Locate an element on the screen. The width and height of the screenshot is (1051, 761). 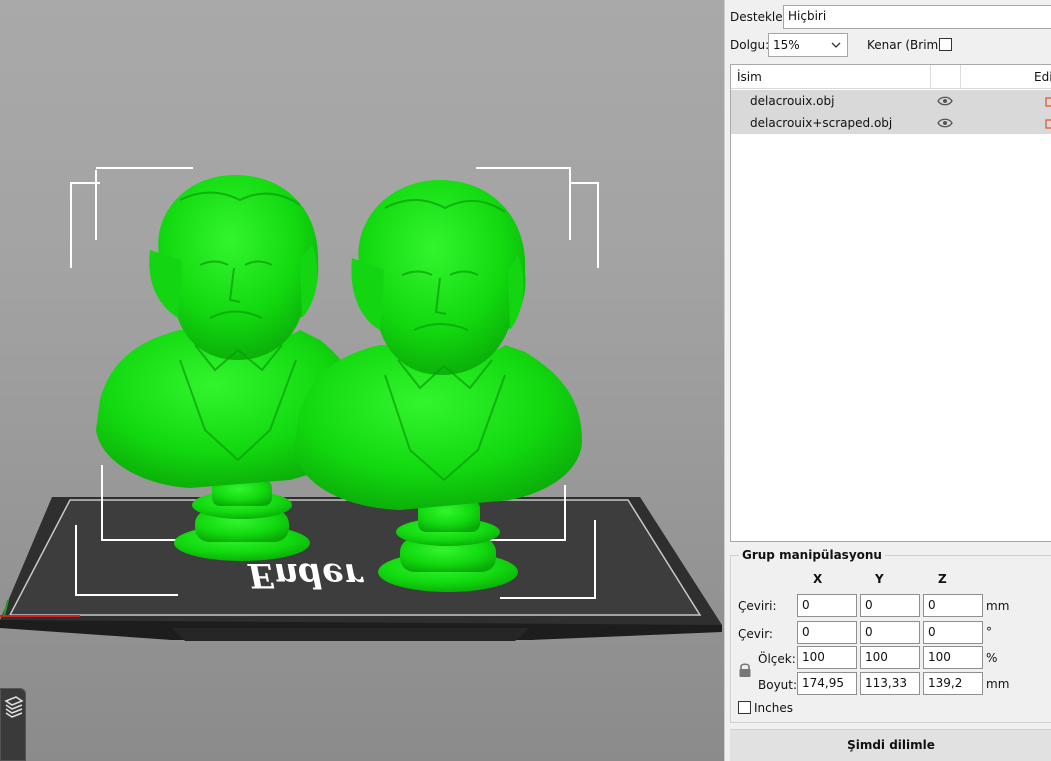
translate-x-input: 0 is located at coordinates (827, 605).